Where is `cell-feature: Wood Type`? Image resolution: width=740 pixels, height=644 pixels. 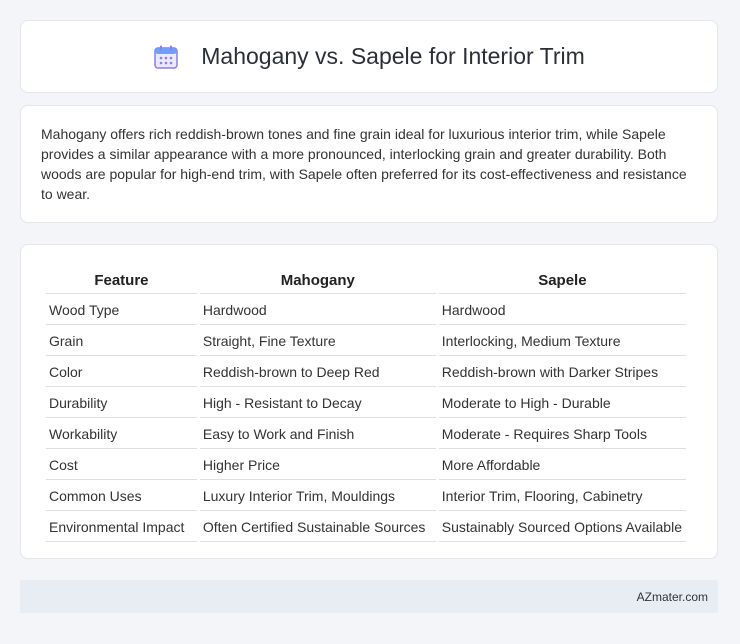 cell-feature: Wood Type is located at coordinates (121, 310).